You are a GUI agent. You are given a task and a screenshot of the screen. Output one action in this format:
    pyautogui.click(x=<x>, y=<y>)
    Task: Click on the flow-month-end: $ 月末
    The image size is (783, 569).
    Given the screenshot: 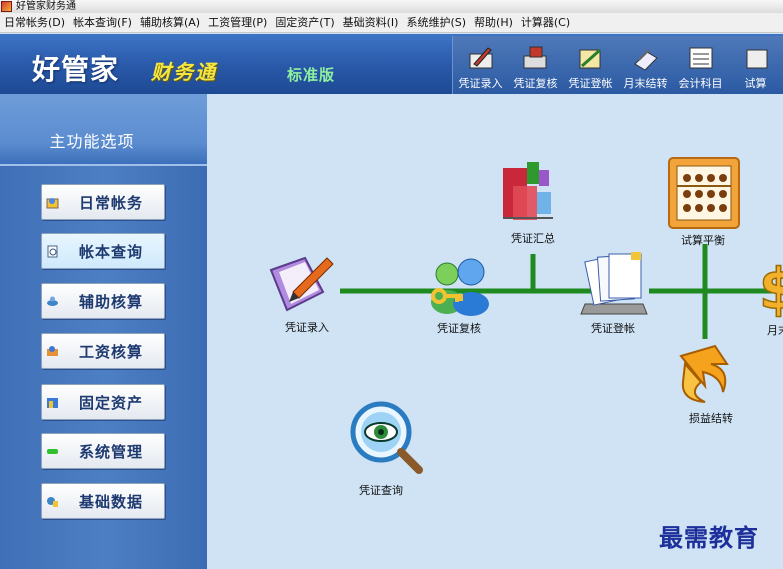 What is the action you would take?
    pyautogui.click(x=769, y=295)
    